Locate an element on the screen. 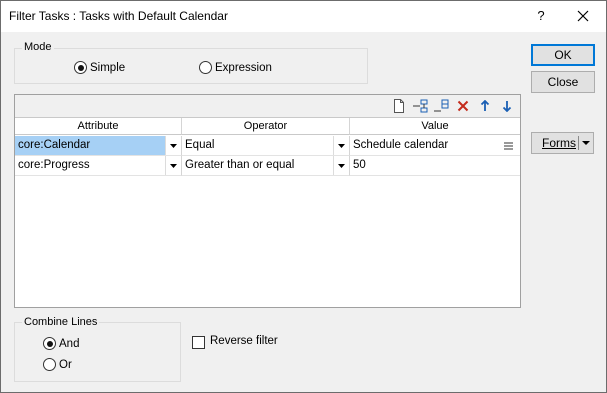 Image resolution: width=607 pixels, height=393 pixels. combine-and-label: And is located at coordinates (69, 343).